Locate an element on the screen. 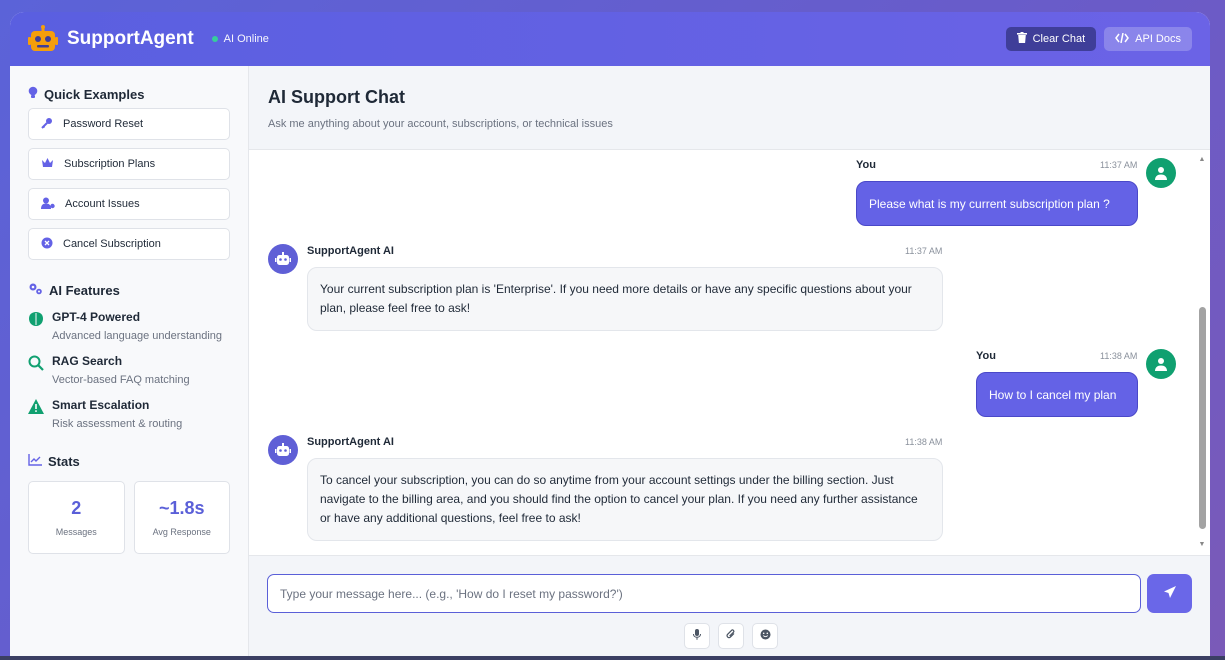  send-button is located at coordinates (1169, 593).